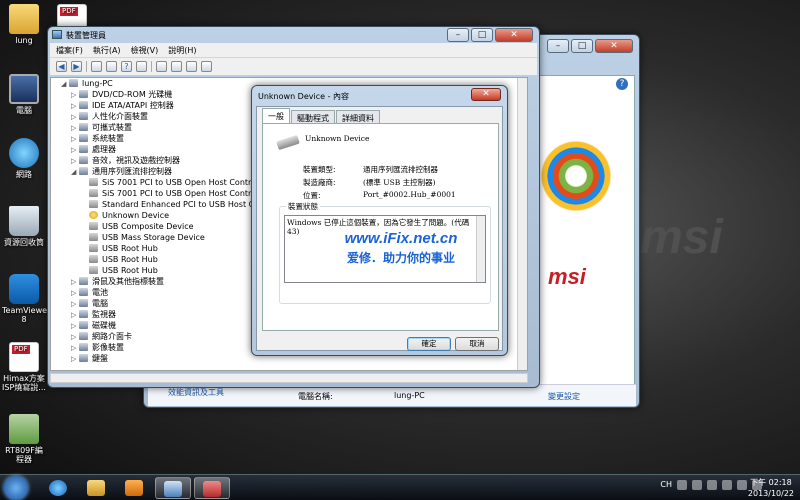  I want to click on tree-item-label: 人性化介面裝置, so click(120, 116).